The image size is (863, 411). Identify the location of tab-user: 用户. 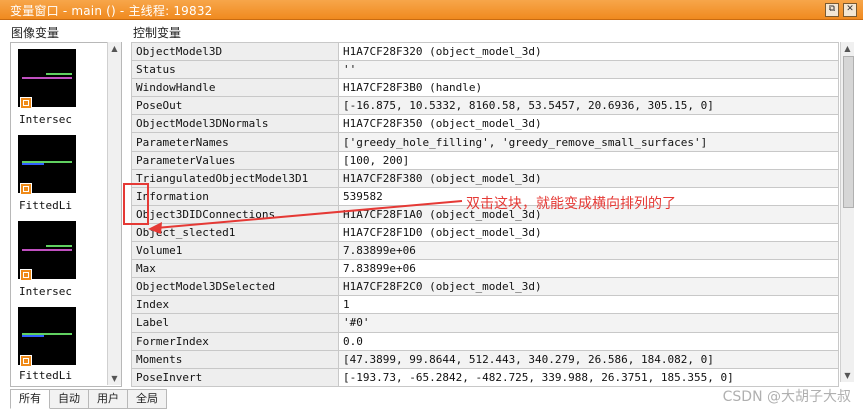
(108, 399).